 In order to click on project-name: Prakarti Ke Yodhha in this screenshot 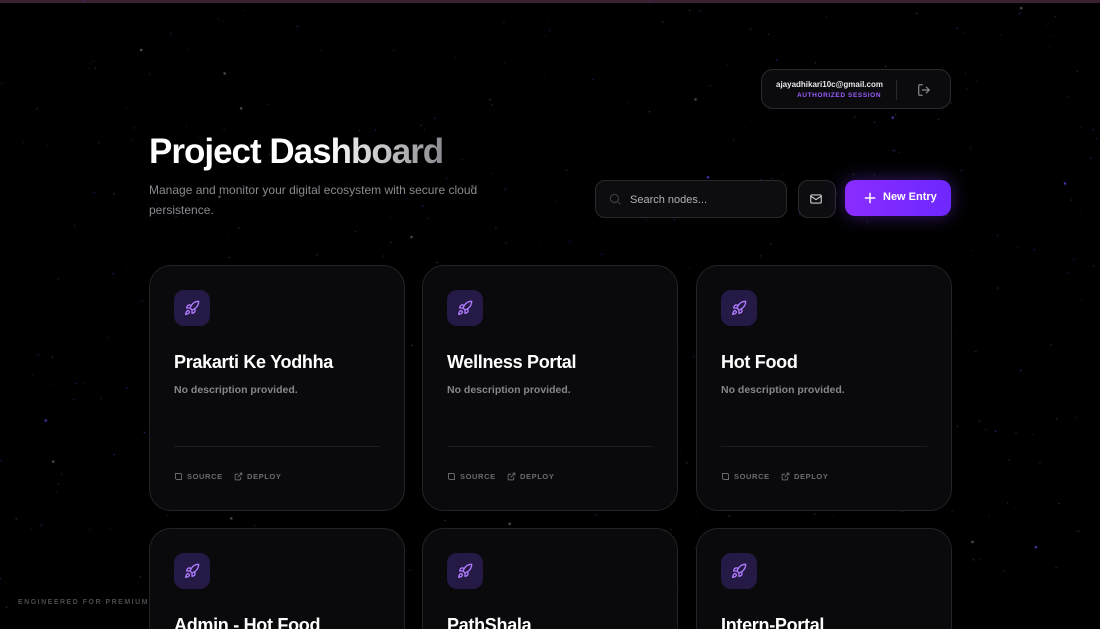, I will do `click(253, 362)`.